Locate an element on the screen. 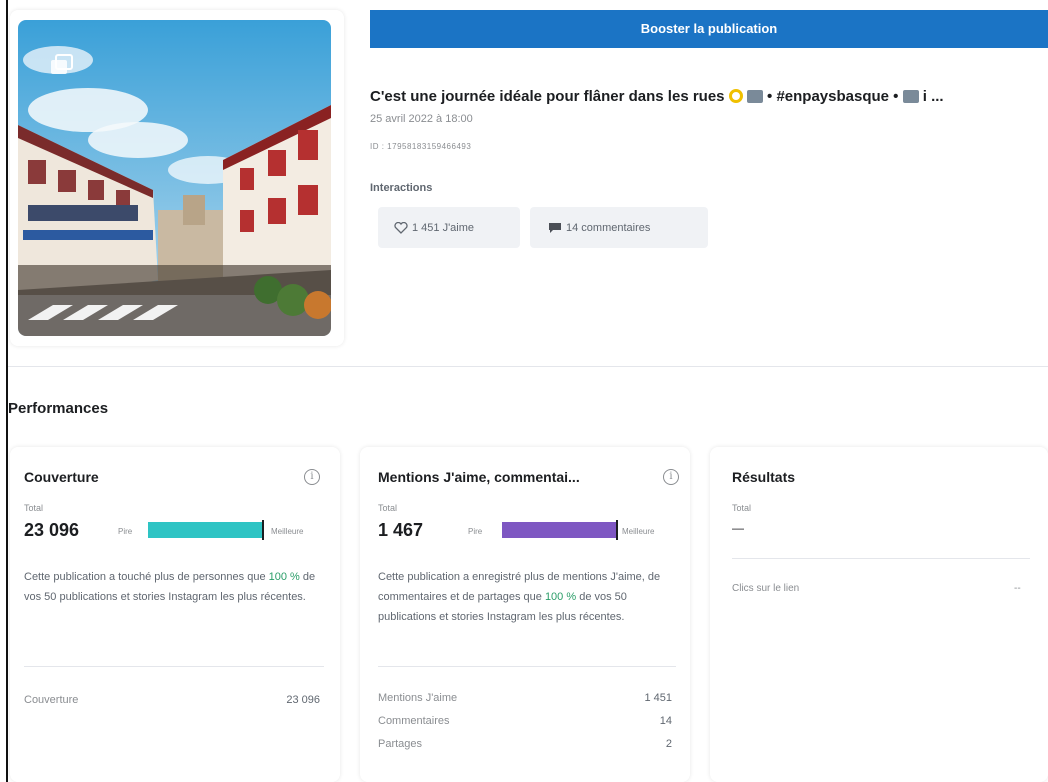 The height and width of the screenshot is (782, 1048). results-card-title: Résultats is located at coordinates (764, 477).